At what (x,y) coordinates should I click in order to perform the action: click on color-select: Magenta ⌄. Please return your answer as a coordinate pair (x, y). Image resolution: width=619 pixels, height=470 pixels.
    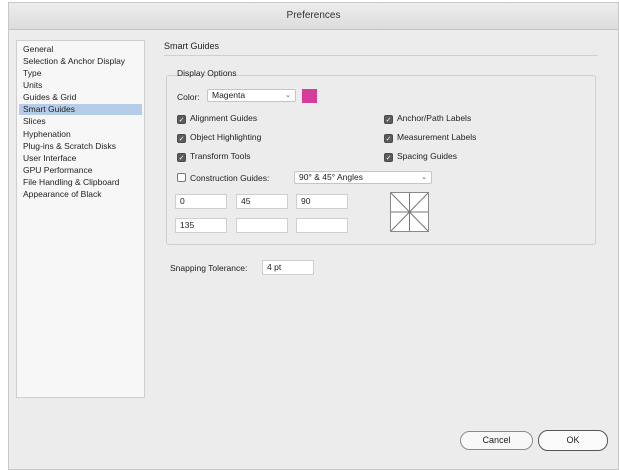
    Looking at the image, I should click on (251, 95).